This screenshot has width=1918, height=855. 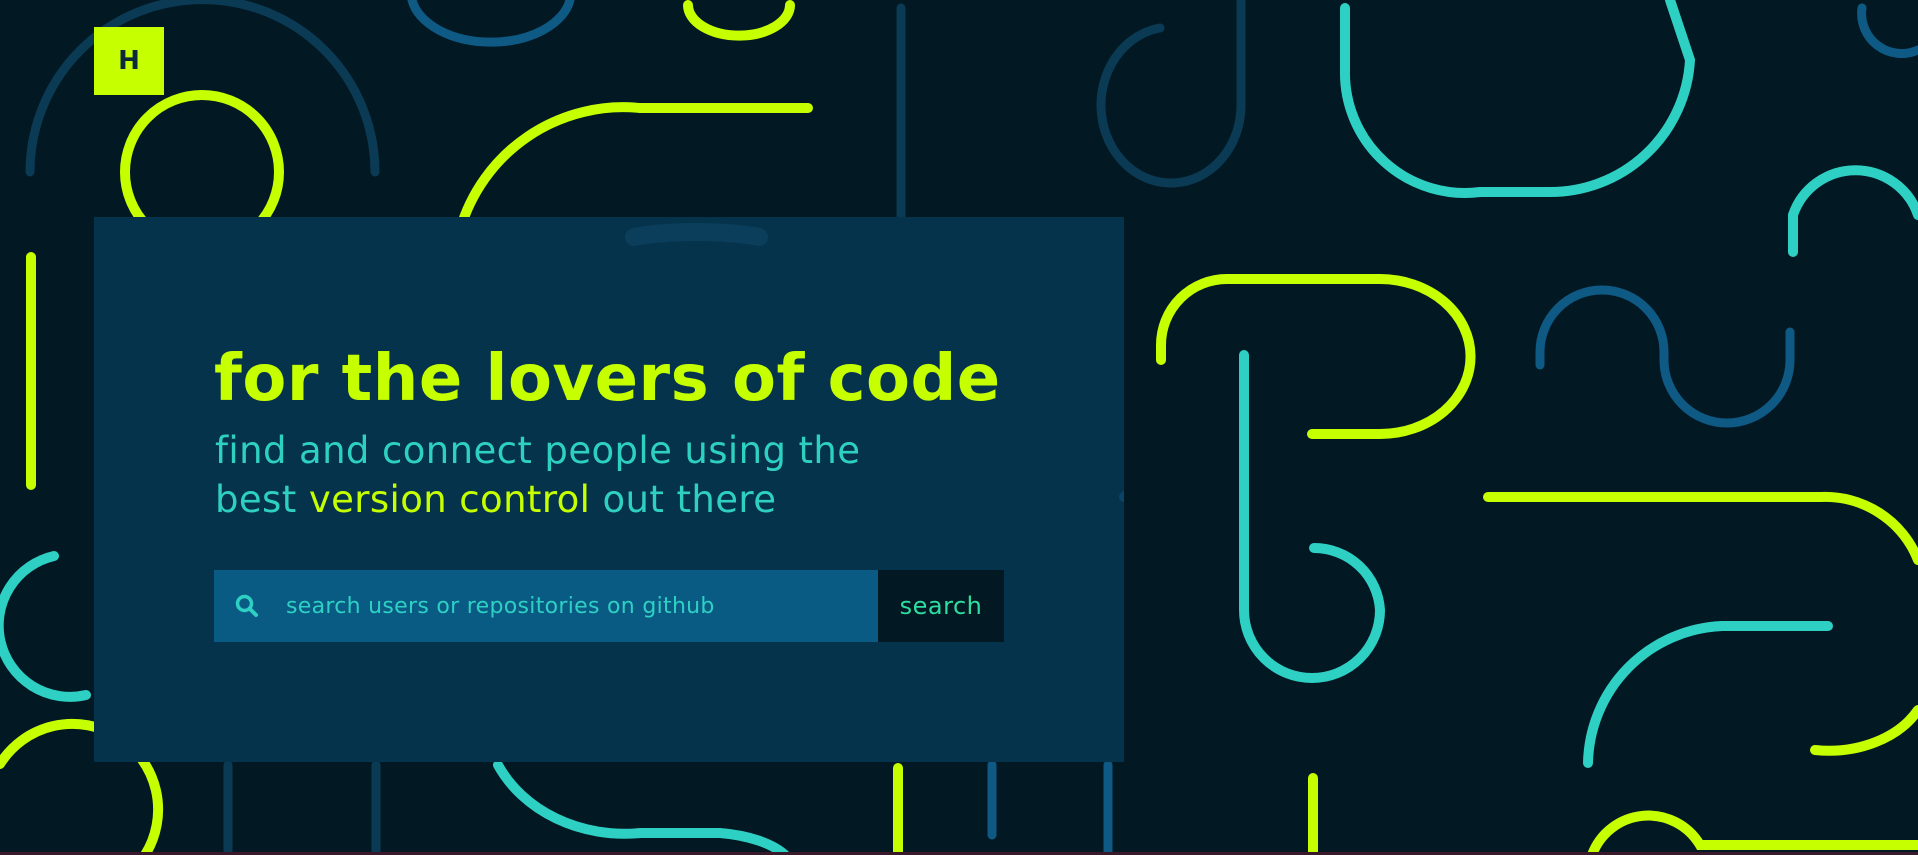 I want to click on bg-arc-lime-top, so click(x=739, y=20).